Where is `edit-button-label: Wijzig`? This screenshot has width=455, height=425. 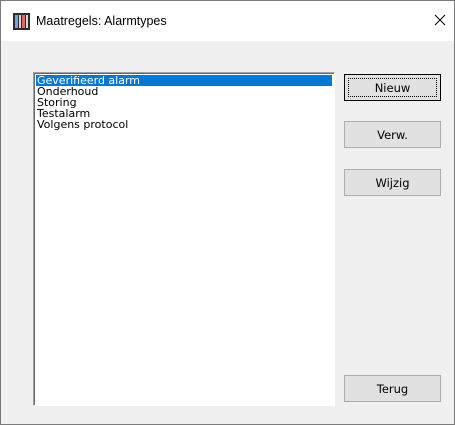 edit-button-label: Wijzig is located at coordinates (392, 182).